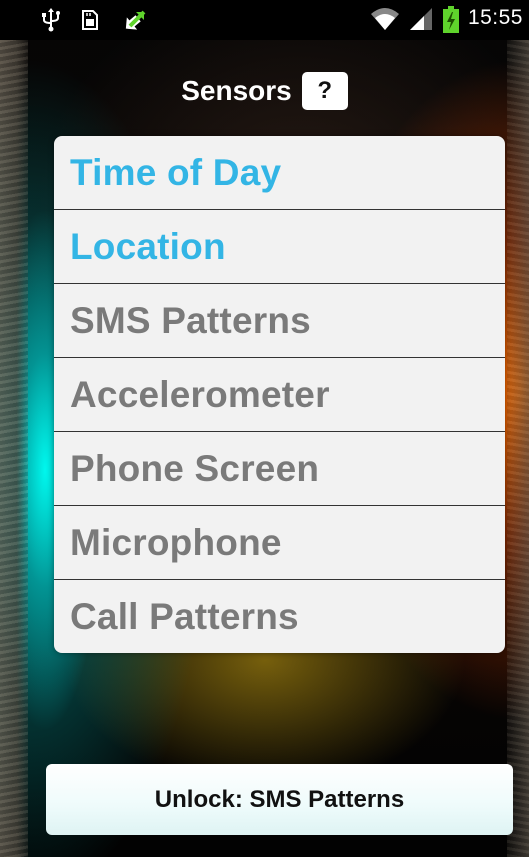 Image resolution: width=529 pixels, height=857 pixels. What do you see at coordinates (324, 91) in the screenshot?
I see `help-button: ?` at bounding box center [324, 91].